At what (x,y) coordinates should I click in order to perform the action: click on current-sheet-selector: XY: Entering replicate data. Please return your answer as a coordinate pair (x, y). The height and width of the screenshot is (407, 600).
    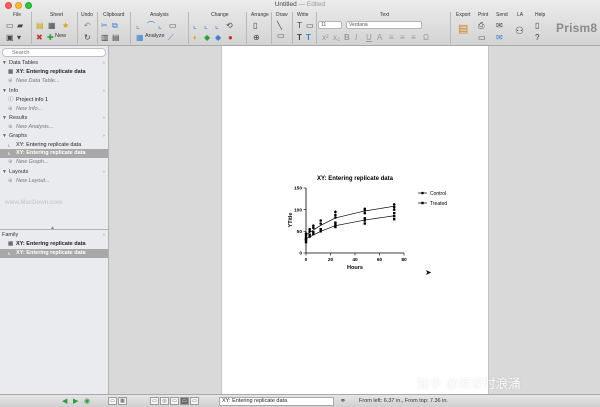
    Looking at the image, I should click on (276, 401).